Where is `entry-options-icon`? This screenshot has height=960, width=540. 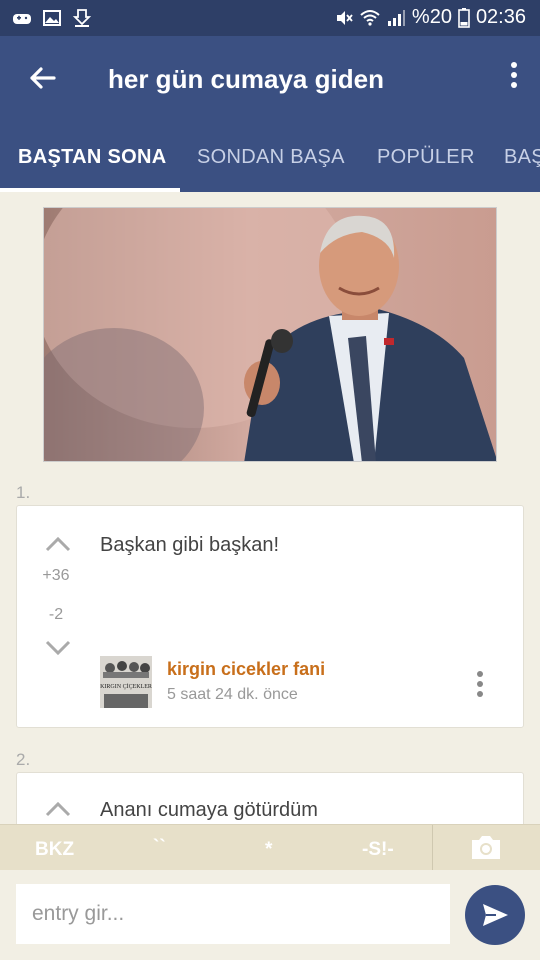 entry-options-icon is located at coordinates (480, 686).